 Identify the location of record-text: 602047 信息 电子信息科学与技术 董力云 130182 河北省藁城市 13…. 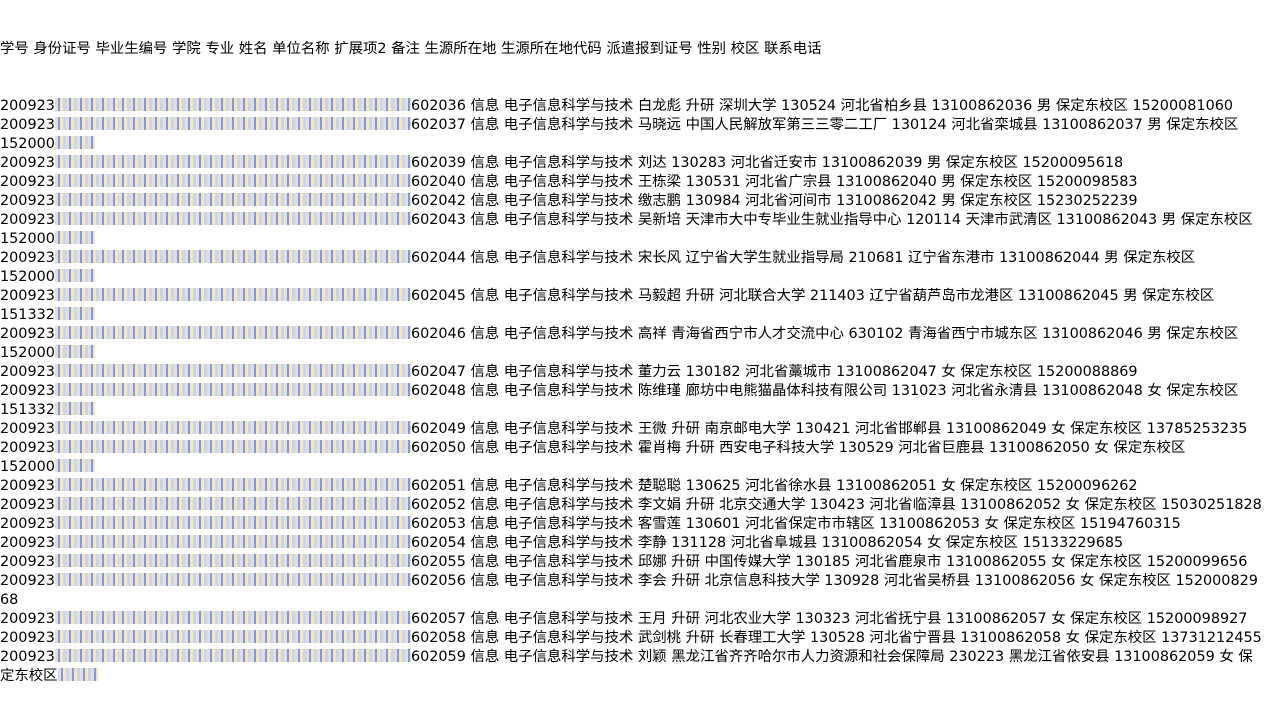
(774, 372).